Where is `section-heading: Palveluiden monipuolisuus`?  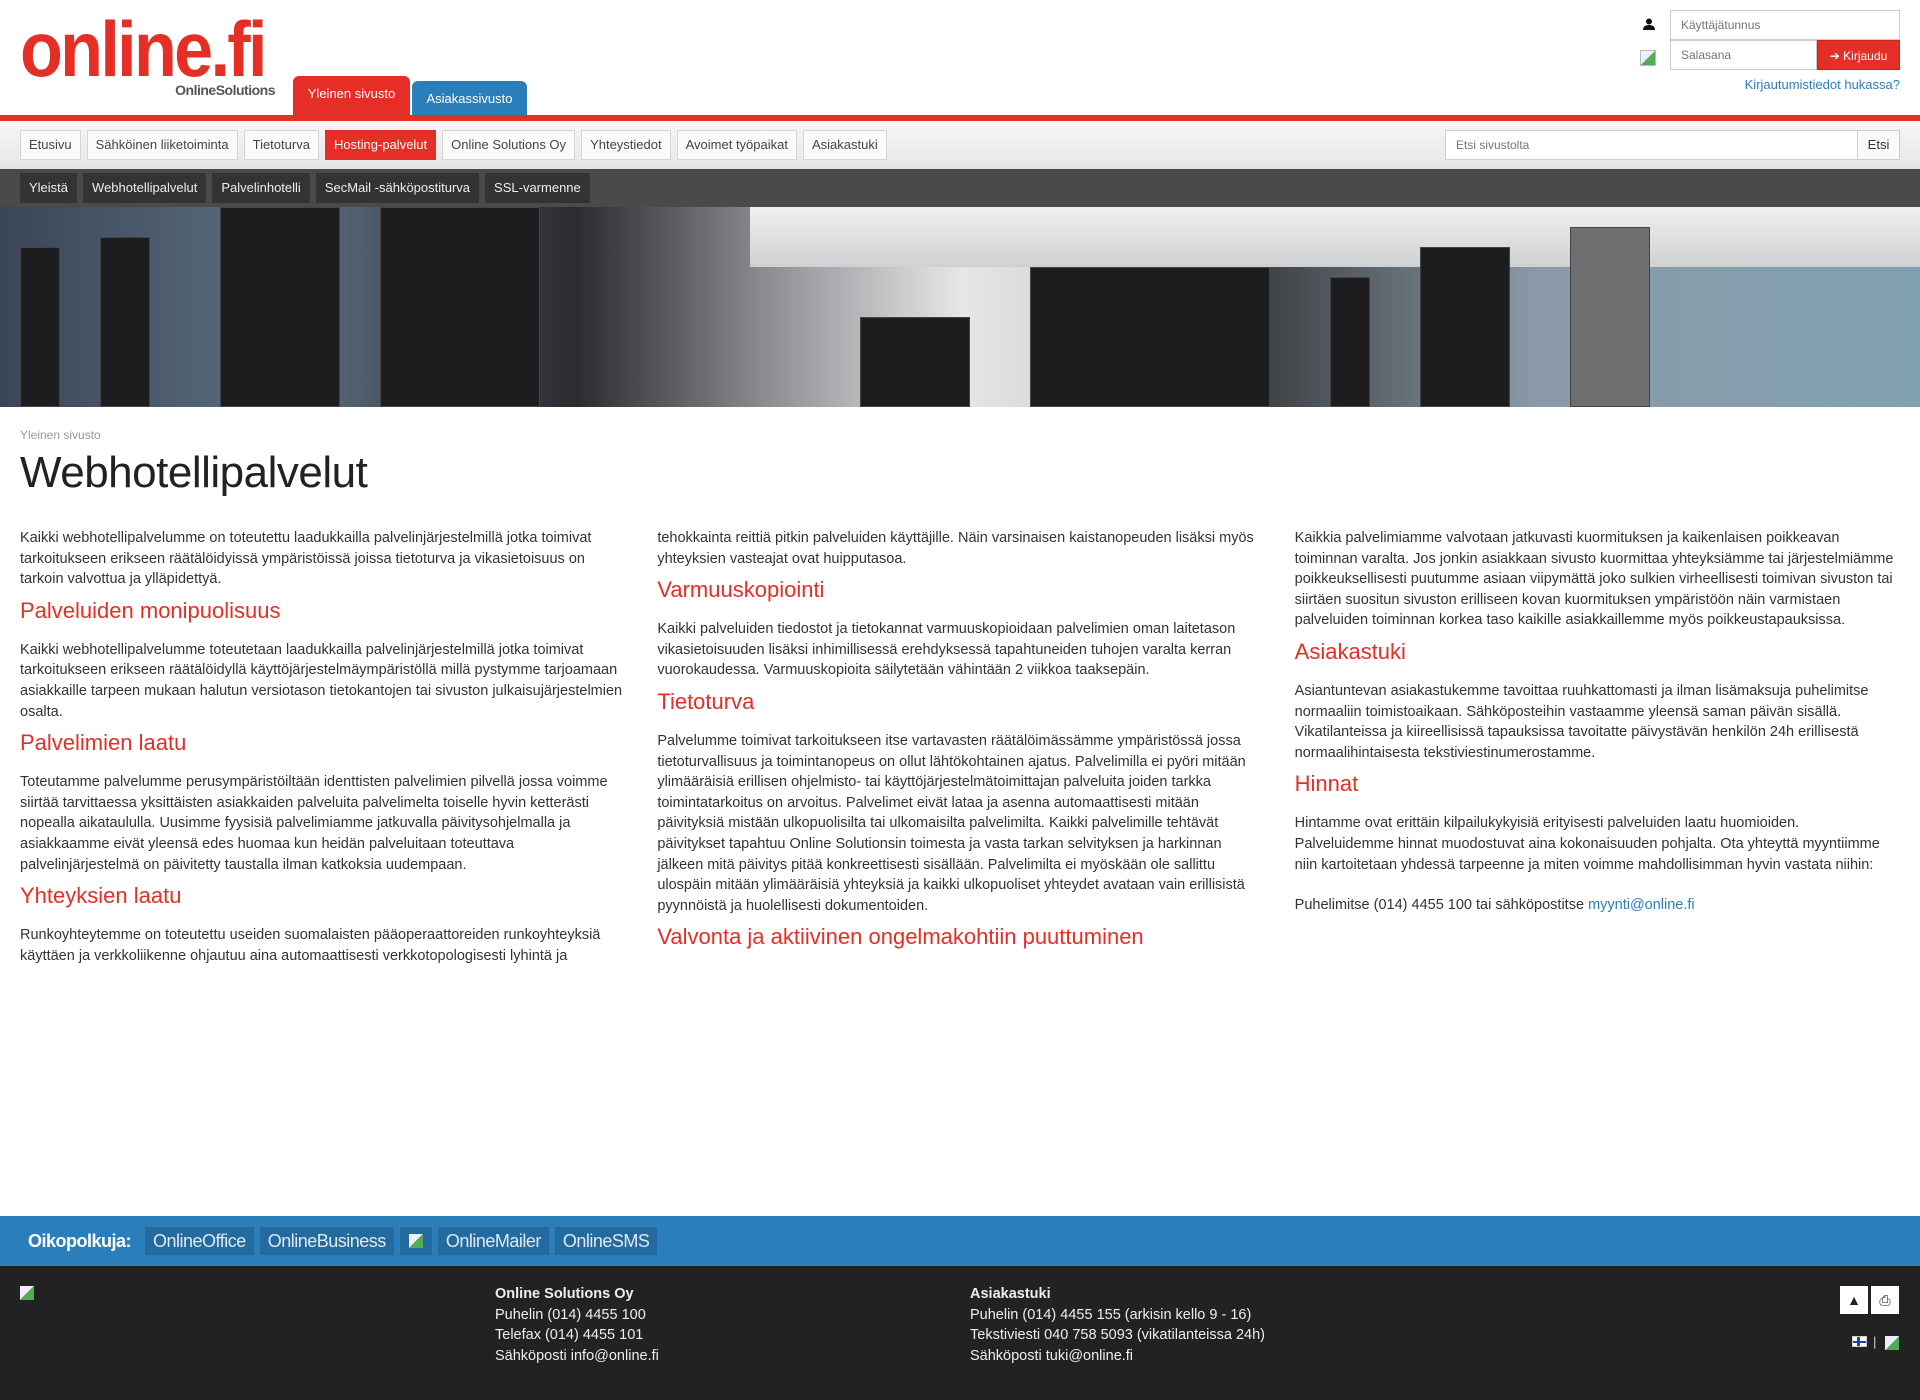 section-heading: Palveluiden monipuolisuus is located at coordinates (150, 610).